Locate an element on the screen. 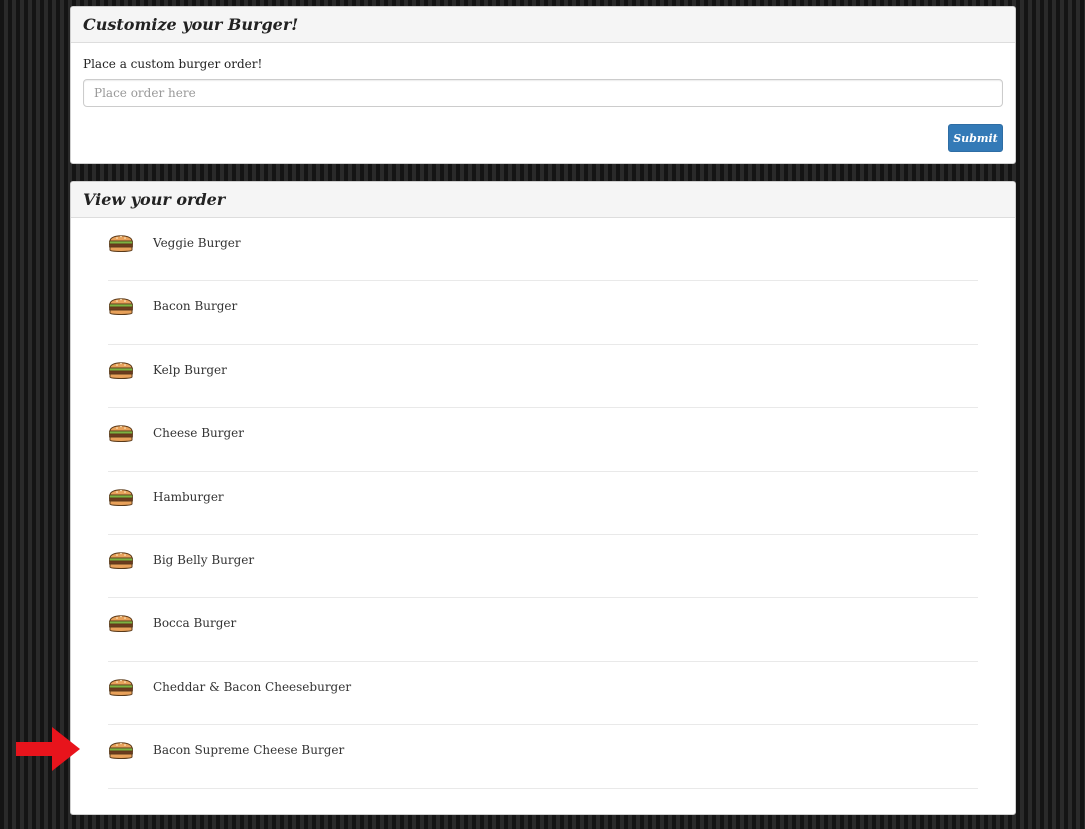 The image size is (1085, 829). order-item-label: Kelp Burger is located at coordinates (190, 369).